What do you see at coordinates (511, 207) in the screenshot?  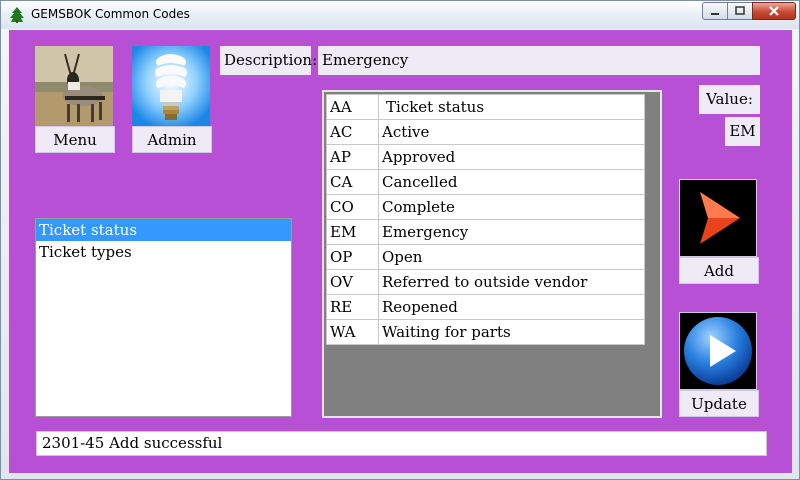 I see `description-cell: Complete` at bounding box center [511, 207].